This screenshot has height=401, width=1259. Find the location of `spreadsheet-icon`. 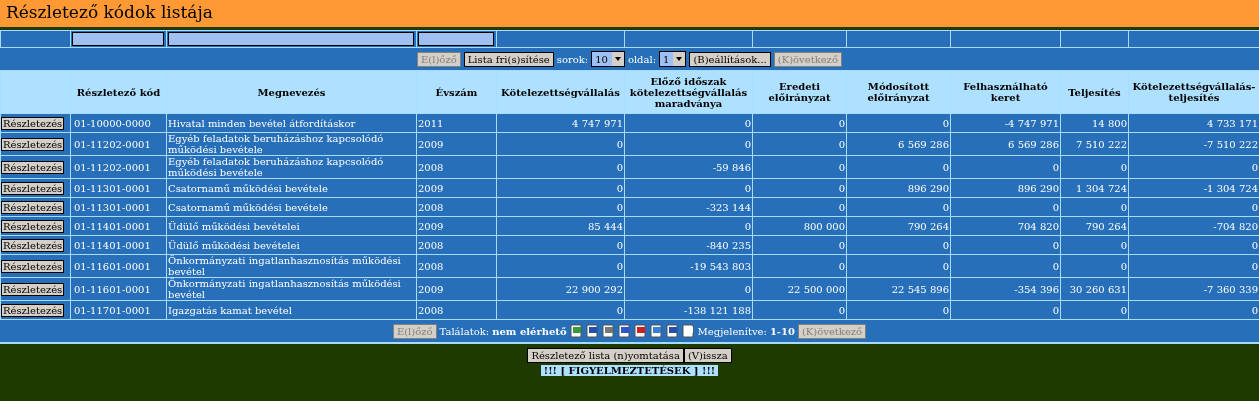

spreadsheet-icon is located at coordinates (576, 331).